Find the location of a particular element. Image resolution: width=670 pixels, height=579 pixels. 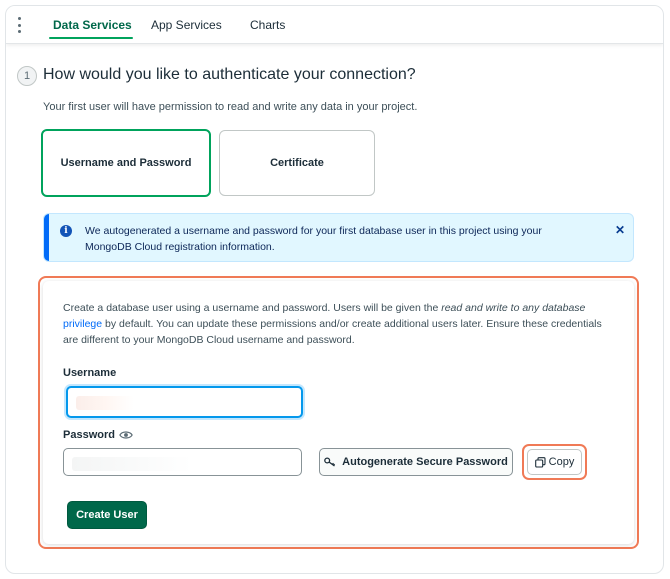

redacted-password is located at coordinates (132, 464).